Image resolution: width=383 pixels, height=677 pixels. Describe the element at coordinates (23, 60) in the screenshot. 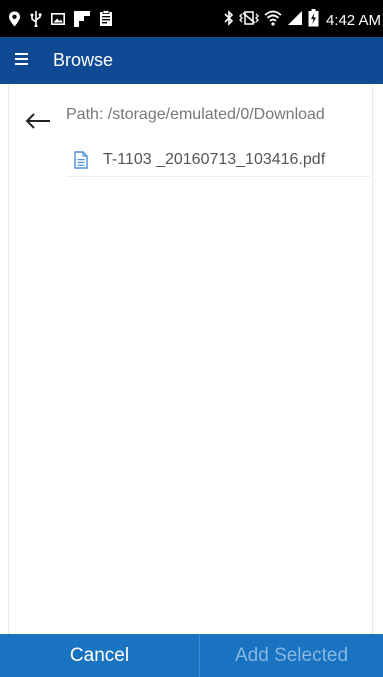

I see `hamburger-menu-icon` at that location.